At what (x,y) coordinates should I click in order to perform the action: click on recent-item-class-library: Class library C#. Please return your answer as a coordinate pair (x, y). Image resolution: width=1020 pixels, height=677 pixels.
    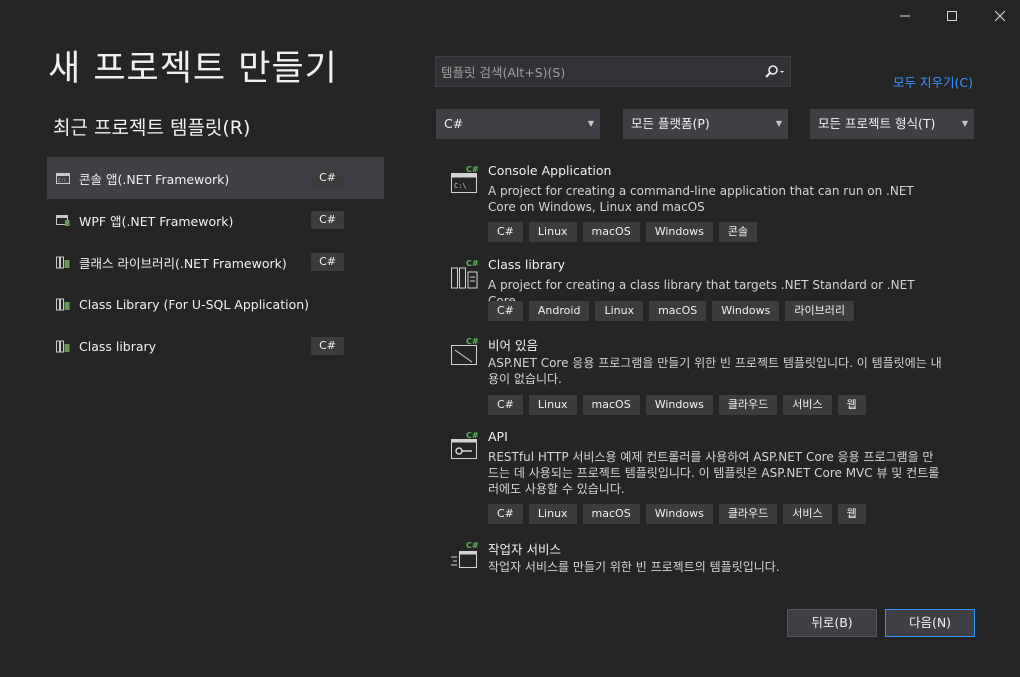
    Looking at the image, I should click on (215, 346).